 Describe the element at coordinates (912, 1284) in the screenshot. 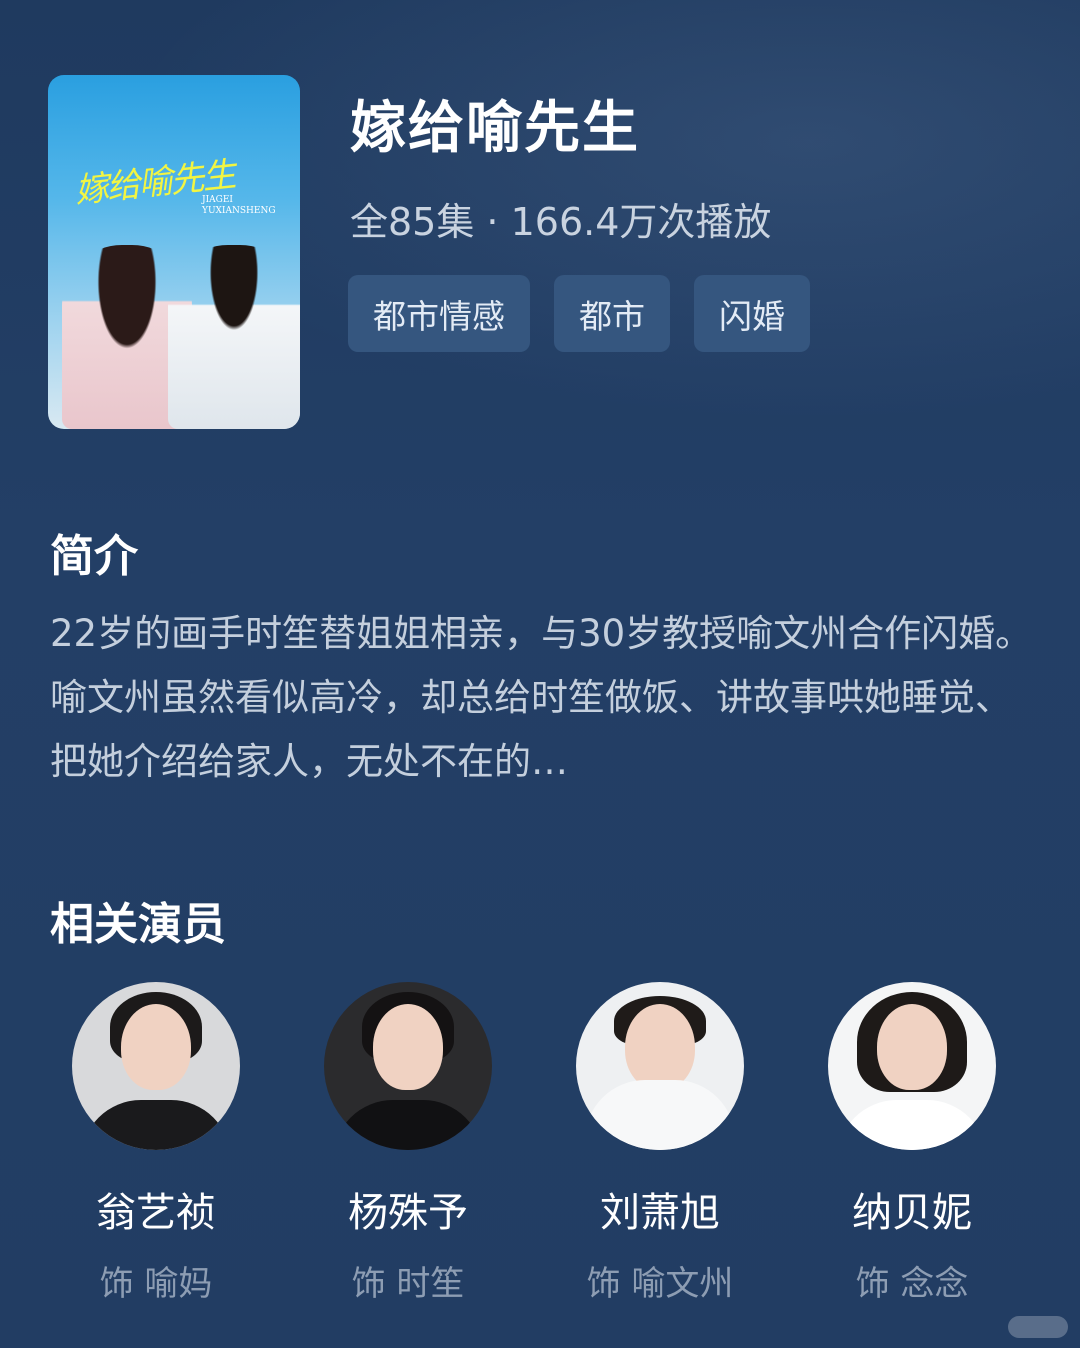

I see `cast-role: 饰 念念` at that location.